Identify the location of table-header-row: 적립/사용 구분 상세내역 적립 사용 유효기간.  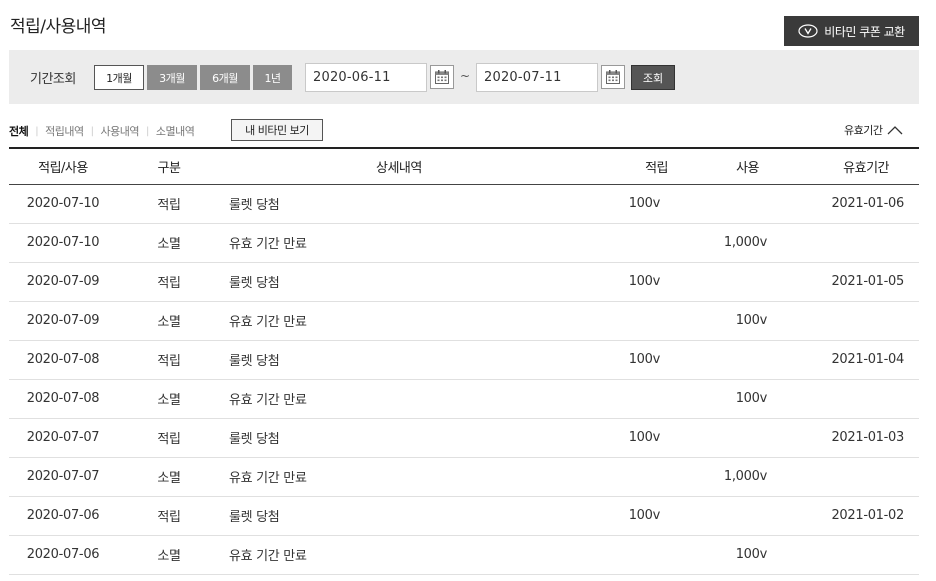
(464, 166).